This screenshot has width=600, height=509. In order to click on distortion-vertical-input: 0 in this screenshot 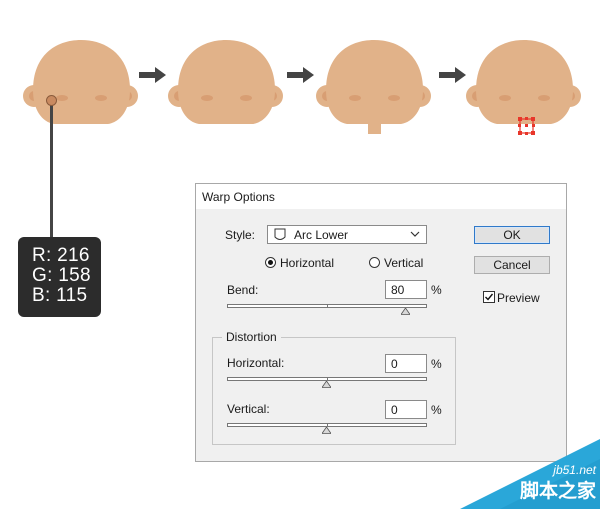, I will do `click(406, 409)`.